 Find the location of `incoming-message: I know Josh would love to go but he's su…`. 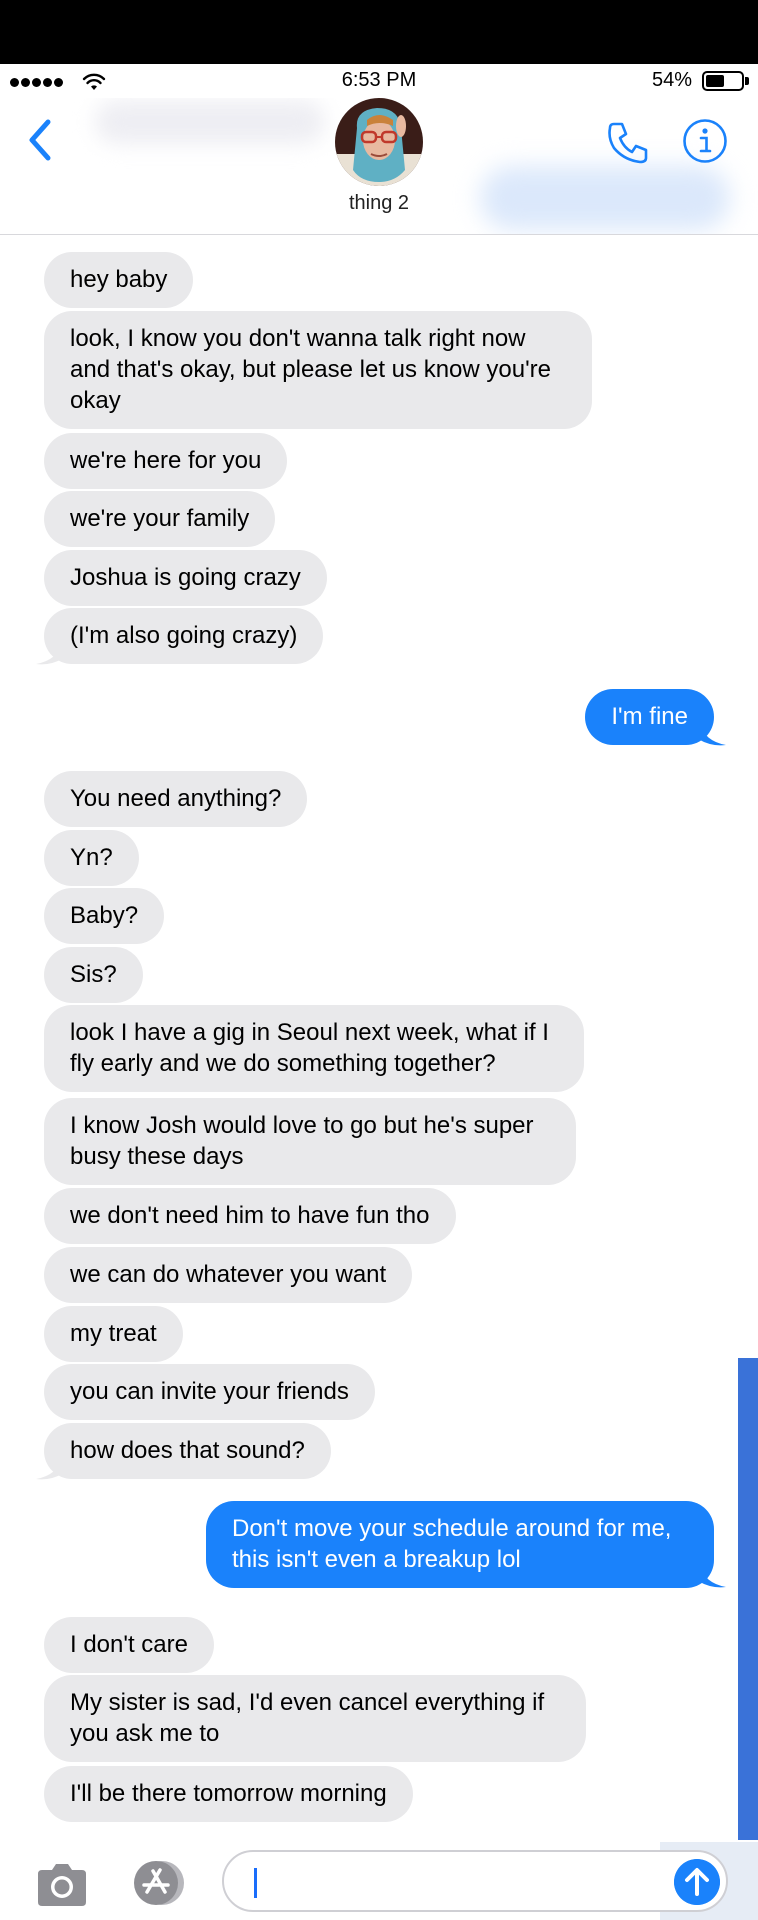

incoming-message: I know Josh would love to go but he's su… is located at coordinates (310, 1141).